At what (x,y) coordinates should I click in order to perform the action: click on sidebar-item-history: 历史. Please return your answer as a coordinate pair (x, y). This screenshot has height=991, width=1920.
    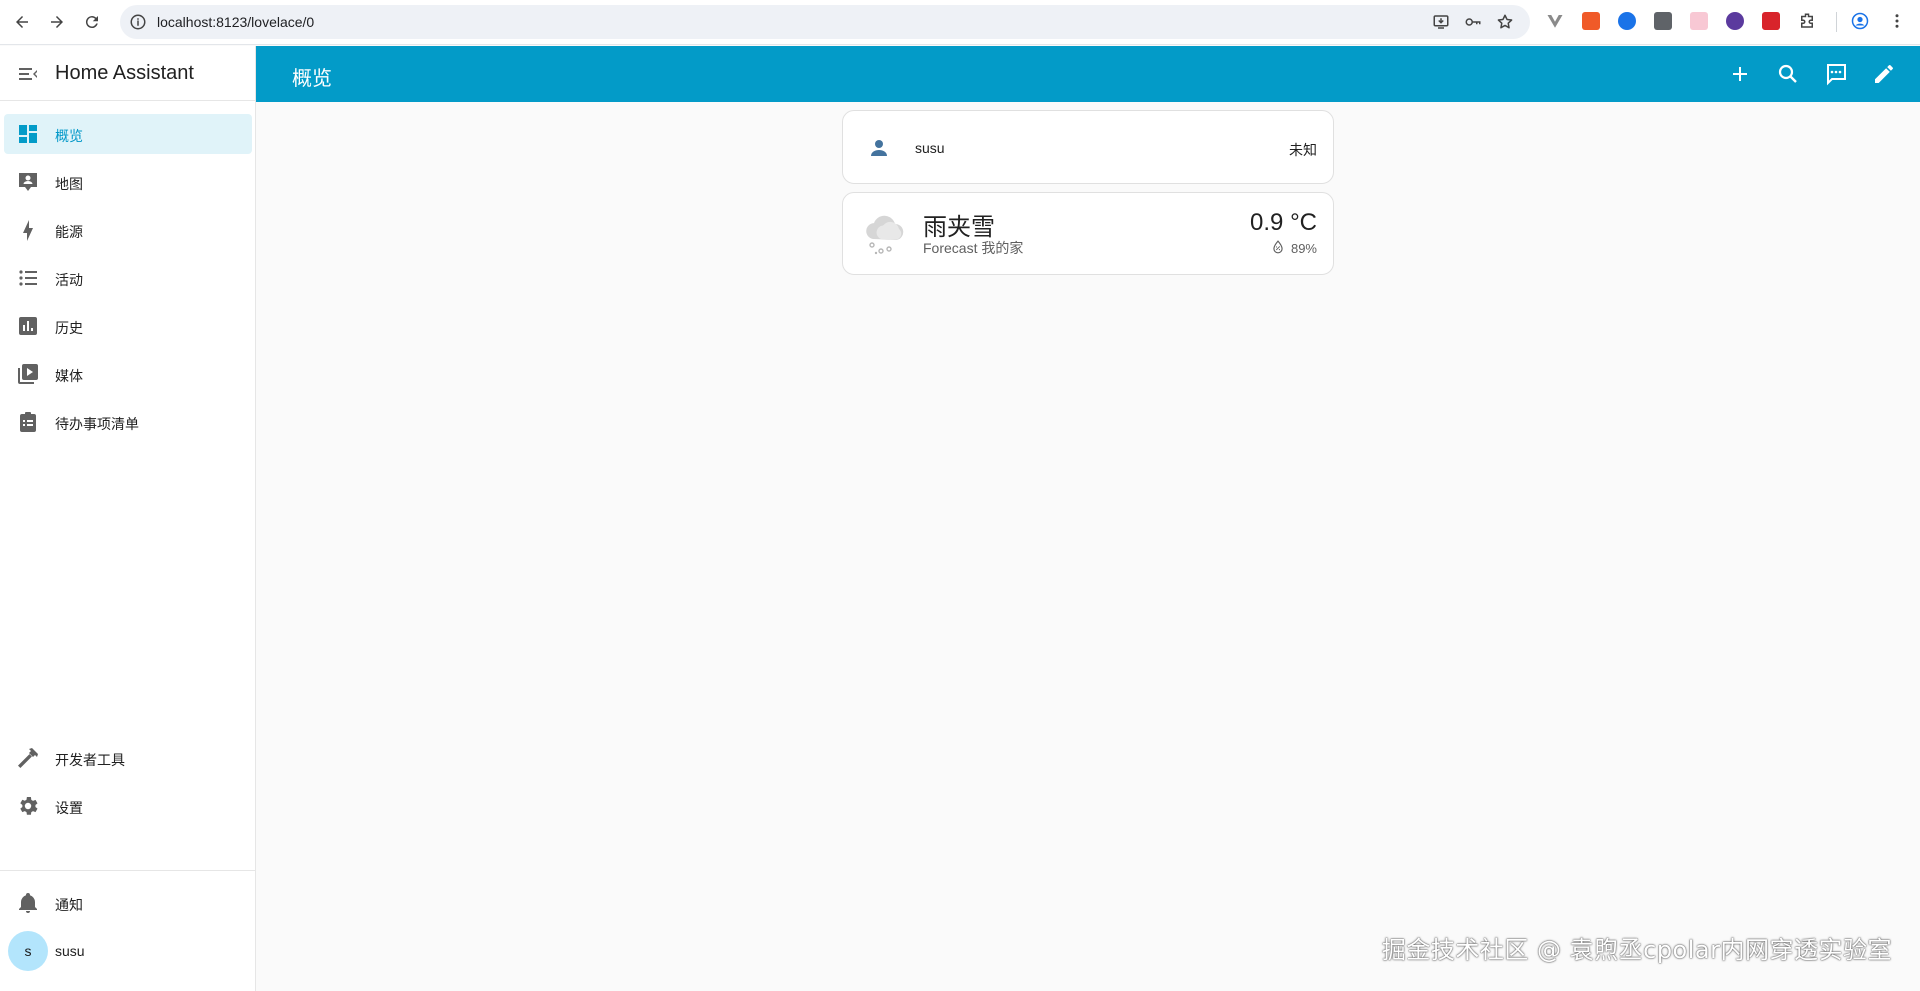
    Looking at the image, I should click on (128, 326).